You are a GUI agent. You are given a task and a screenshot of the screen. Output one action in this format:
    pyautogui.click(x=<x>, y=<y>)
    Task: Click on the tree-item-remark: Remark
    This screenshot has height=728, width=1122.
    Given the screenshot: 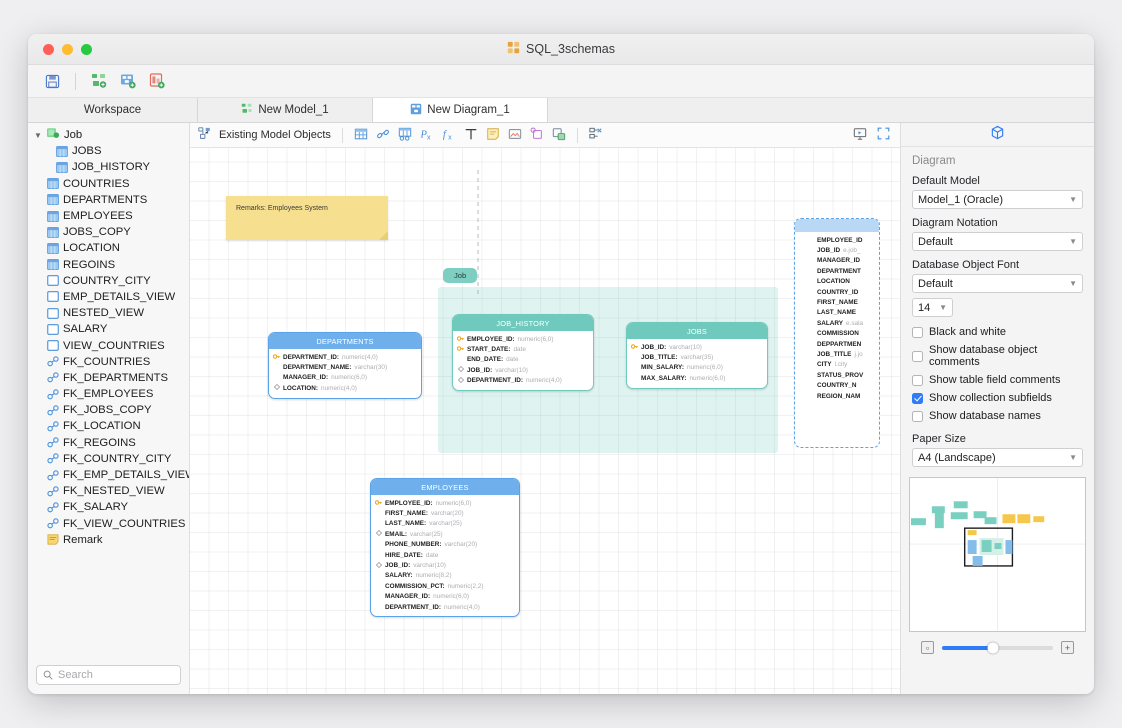 What is the action you would take?
    pyautogui.click(x=108, y=540)
    